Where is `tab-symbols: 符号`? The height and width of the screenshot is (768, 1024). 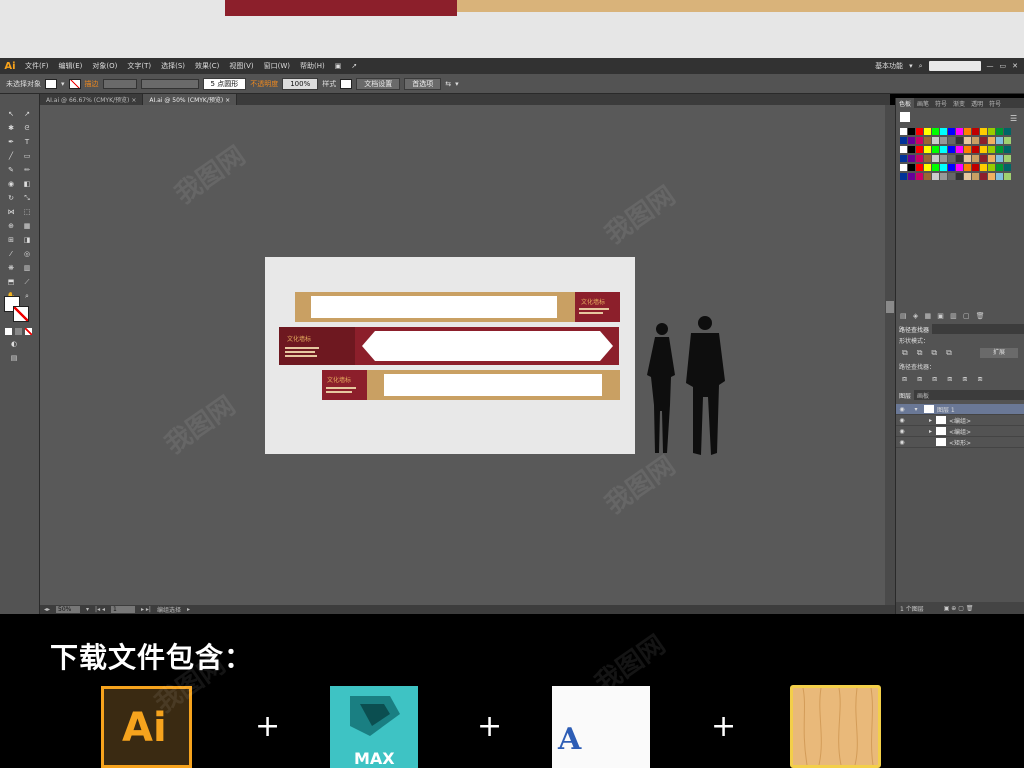
tab-symbols: 符号 is located at coordinates (941, 103).